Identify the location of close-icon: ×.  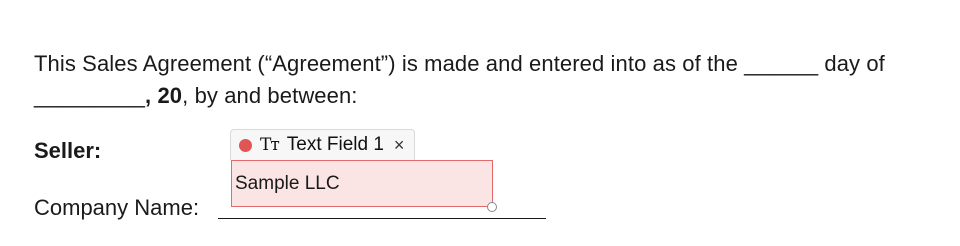
(399, 145).